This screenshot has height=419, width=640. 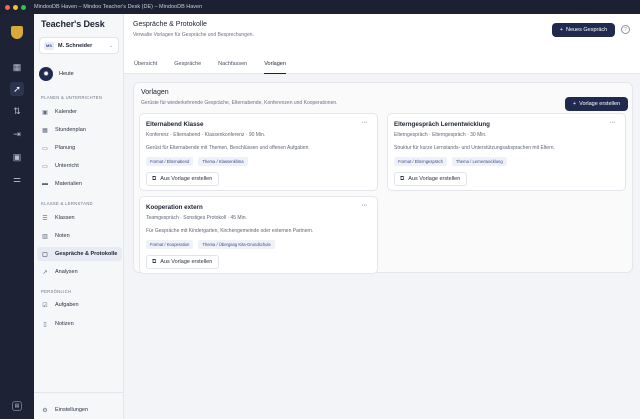 I want to click on tag-badge: Format / Elternabend, so click(x=170, y=161).